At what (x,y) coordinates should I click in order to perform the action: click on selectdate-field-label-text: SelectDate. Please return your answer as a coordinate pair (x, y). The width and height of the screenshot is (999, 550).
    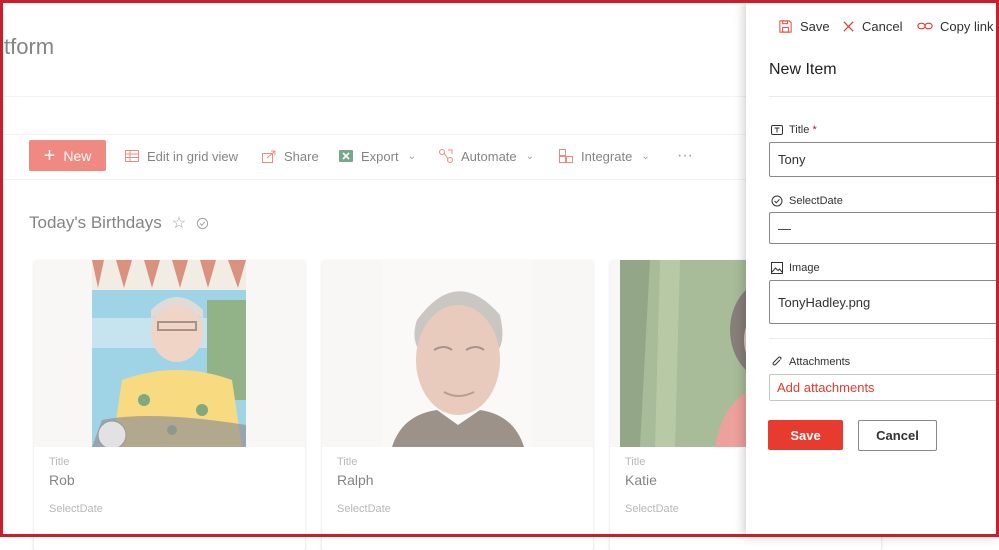
    Looking at the image, I should click on (816, 201).